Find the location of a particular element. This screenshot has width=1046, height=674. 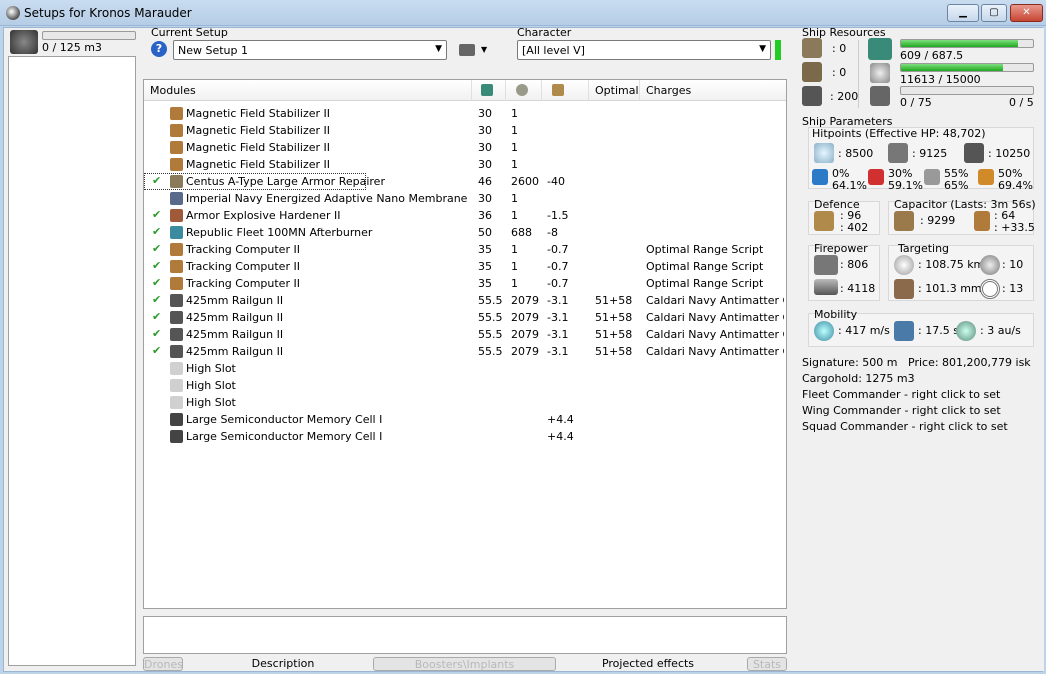

align-time-icon is located at coordinates (904, 331).